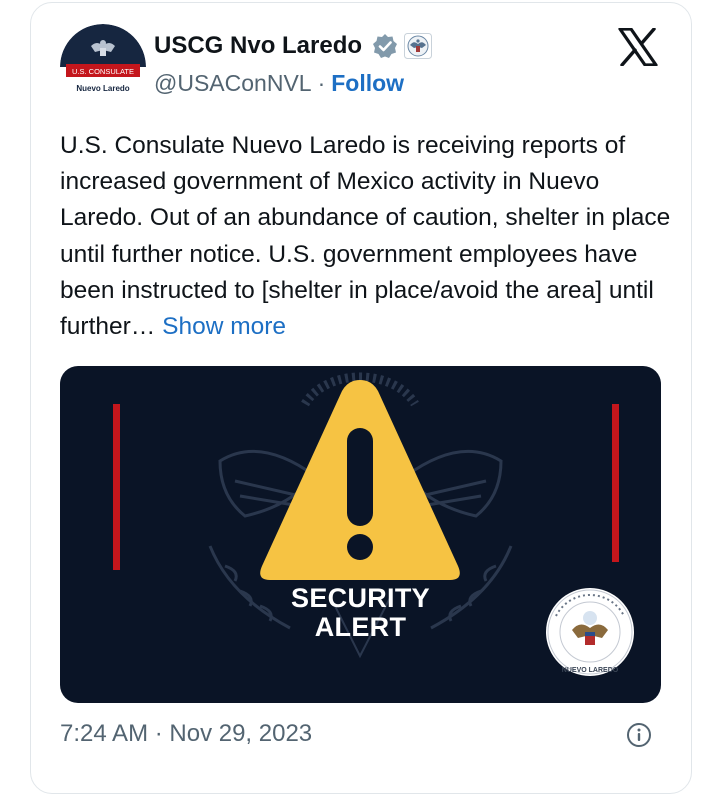  I want to click on follow-button: Follow, so click(367, 83).